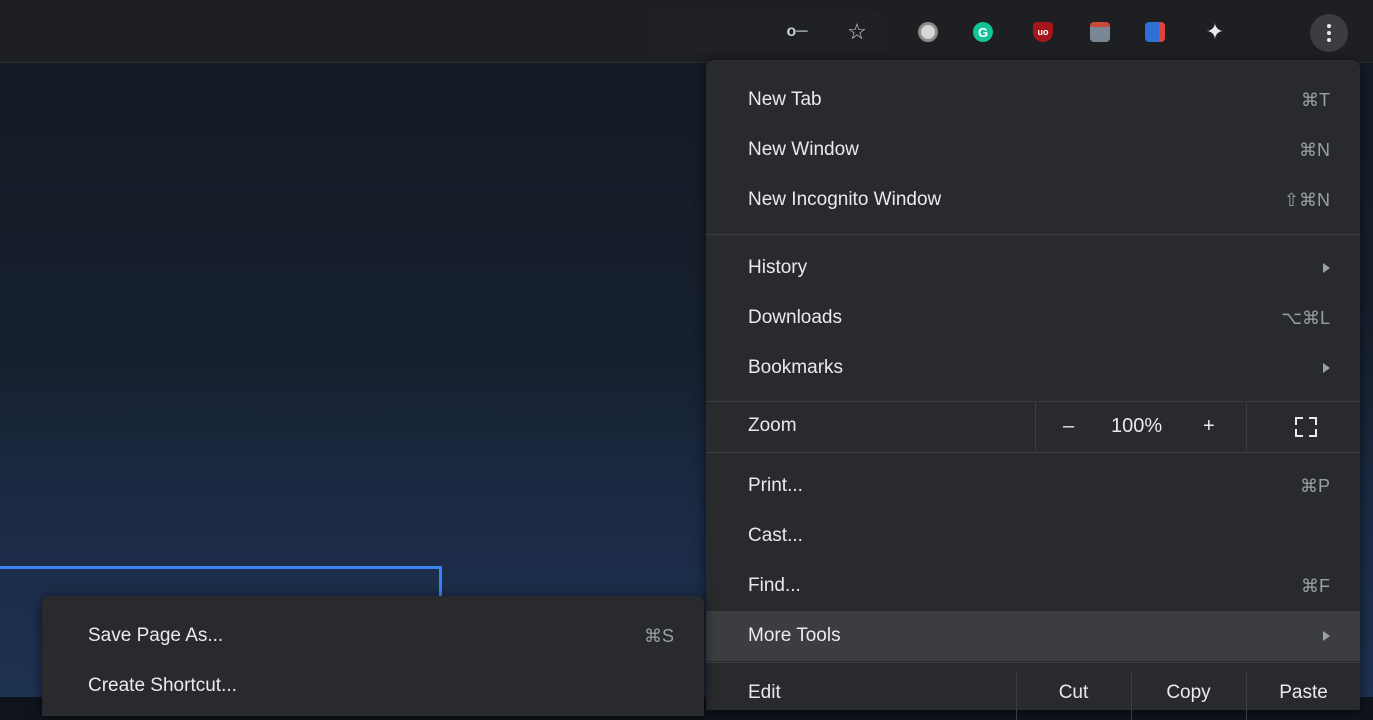 The image size is (1373, 720). Describe the element at coordinates (1033, 150) in the screenshot. I see `menu-item-new-window: New Window ⌘N` at that location.